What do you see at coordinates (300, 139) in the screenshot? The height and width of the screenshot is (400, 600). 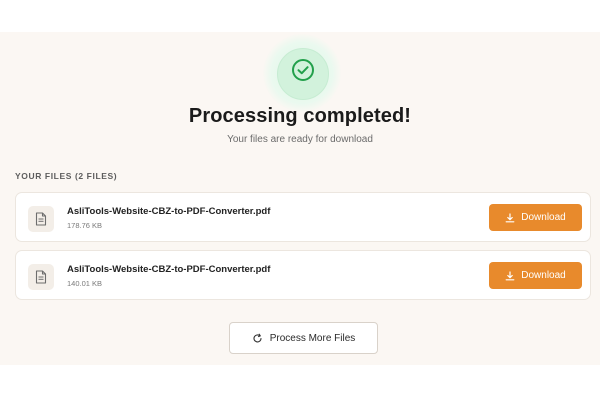 I see `status-subtitle: Your files are ready for download` at bounding box center [300, 139].